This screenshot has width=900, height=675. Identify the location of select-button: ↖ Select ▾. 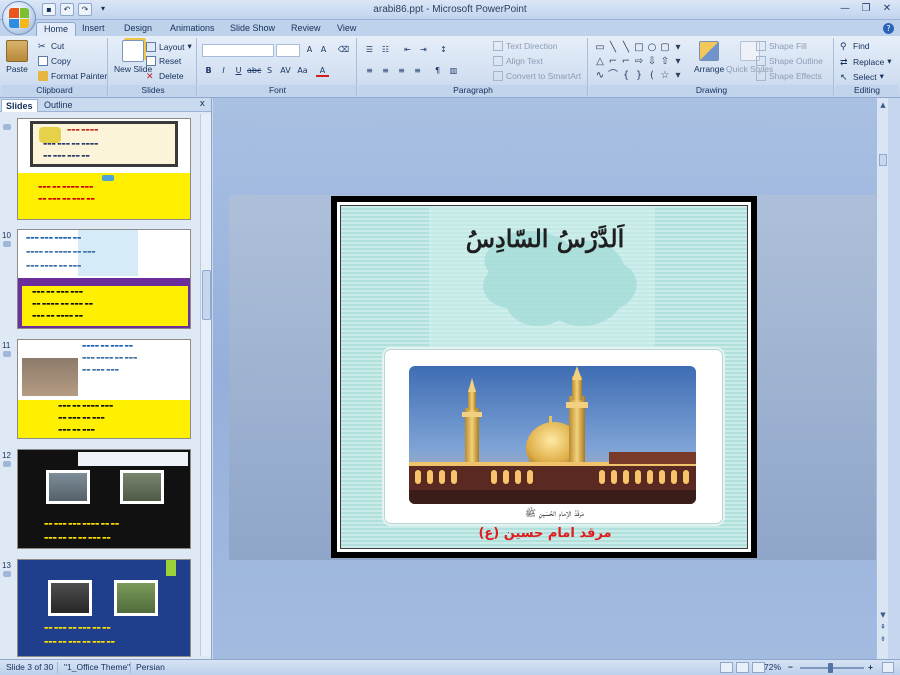
(862, 76).